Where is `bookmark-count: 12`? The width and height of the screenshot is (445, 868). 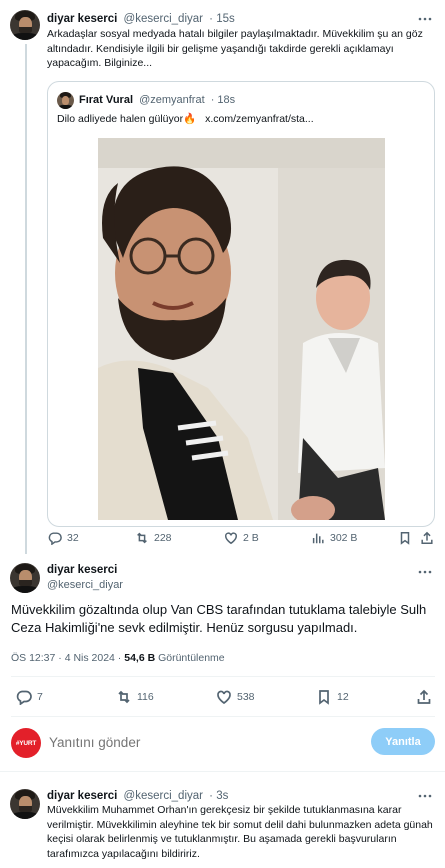
bookmark-count: 12 is located at coordinates (343, 697).